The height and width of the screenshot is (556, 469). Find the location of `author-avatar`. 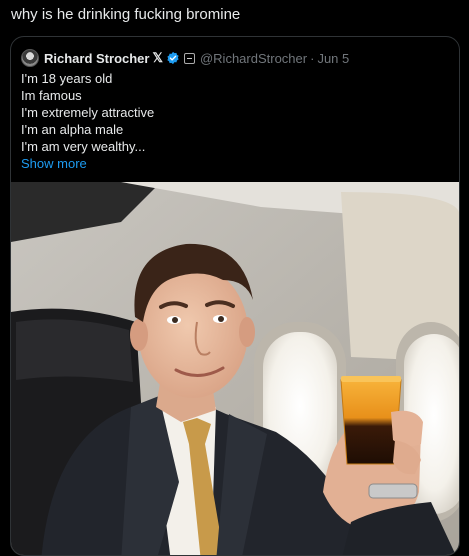

author-avatar is located at coordinates (30, 58).